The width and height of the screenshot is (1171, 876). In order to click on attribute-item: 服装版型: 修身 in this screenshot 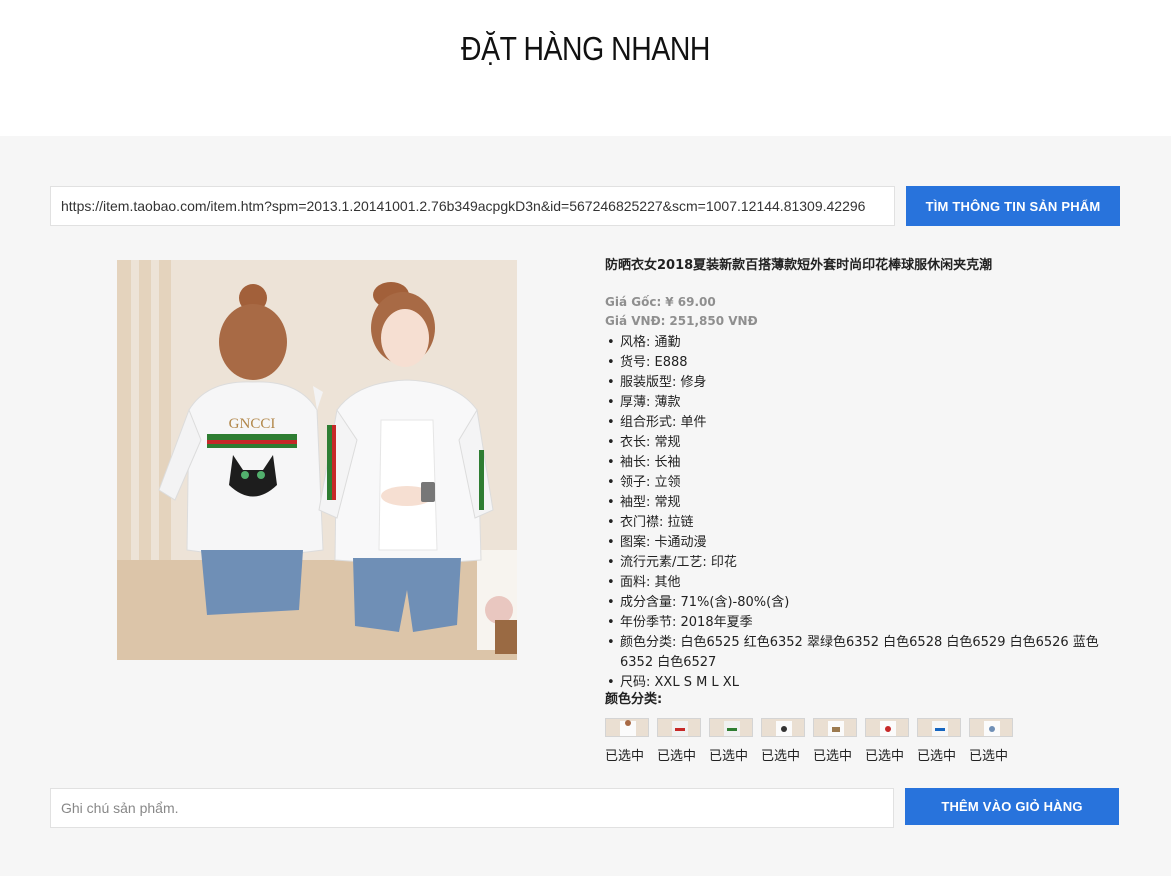, I will do `click(865, 383)`.